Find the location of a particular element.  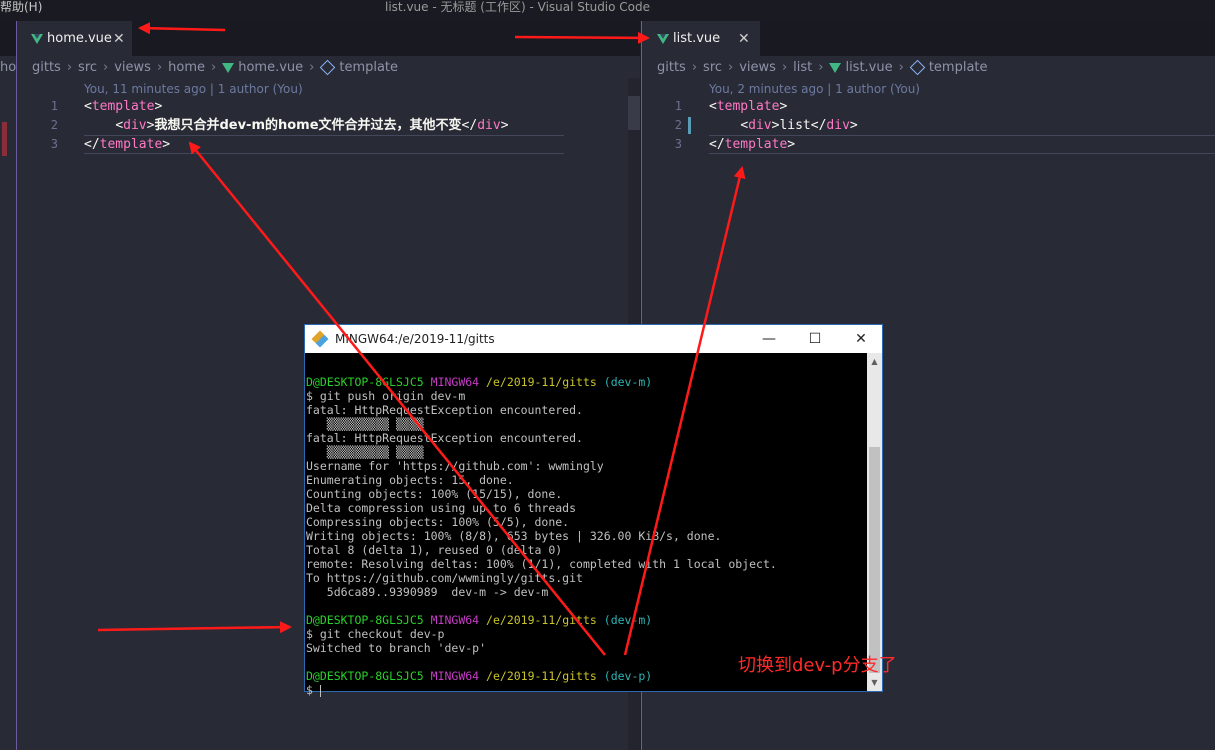

annotation-text: 切换到dev-p分支了 is located at coordinates (817, 665).